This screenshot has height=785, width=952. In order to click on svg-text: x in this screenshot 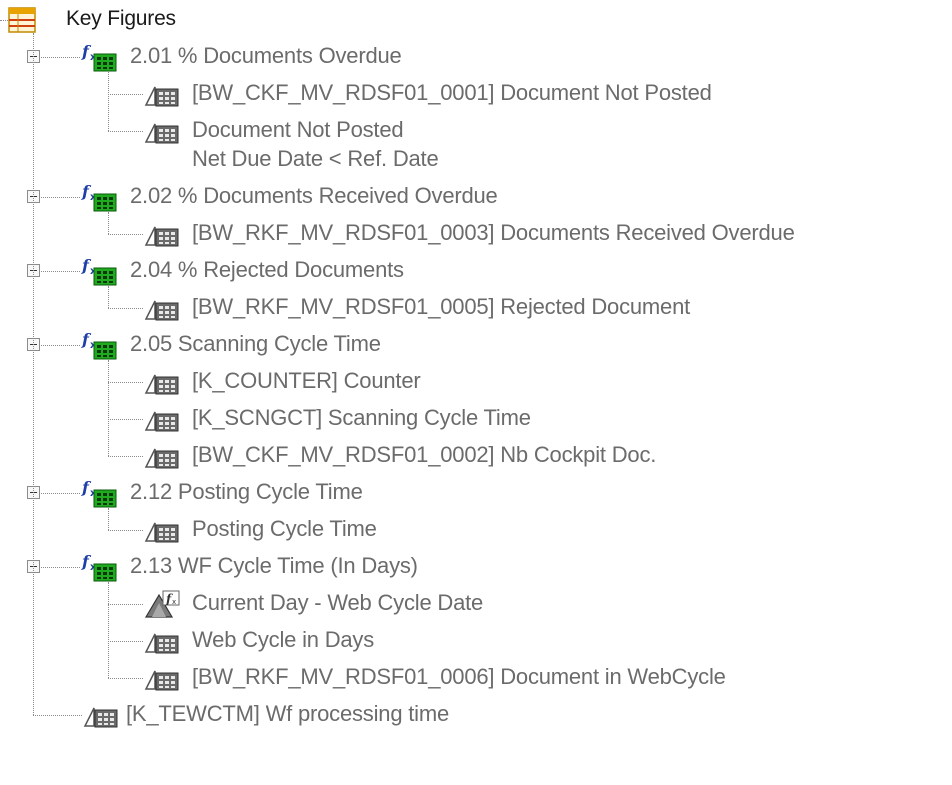, I will do `click(174, 602)`.